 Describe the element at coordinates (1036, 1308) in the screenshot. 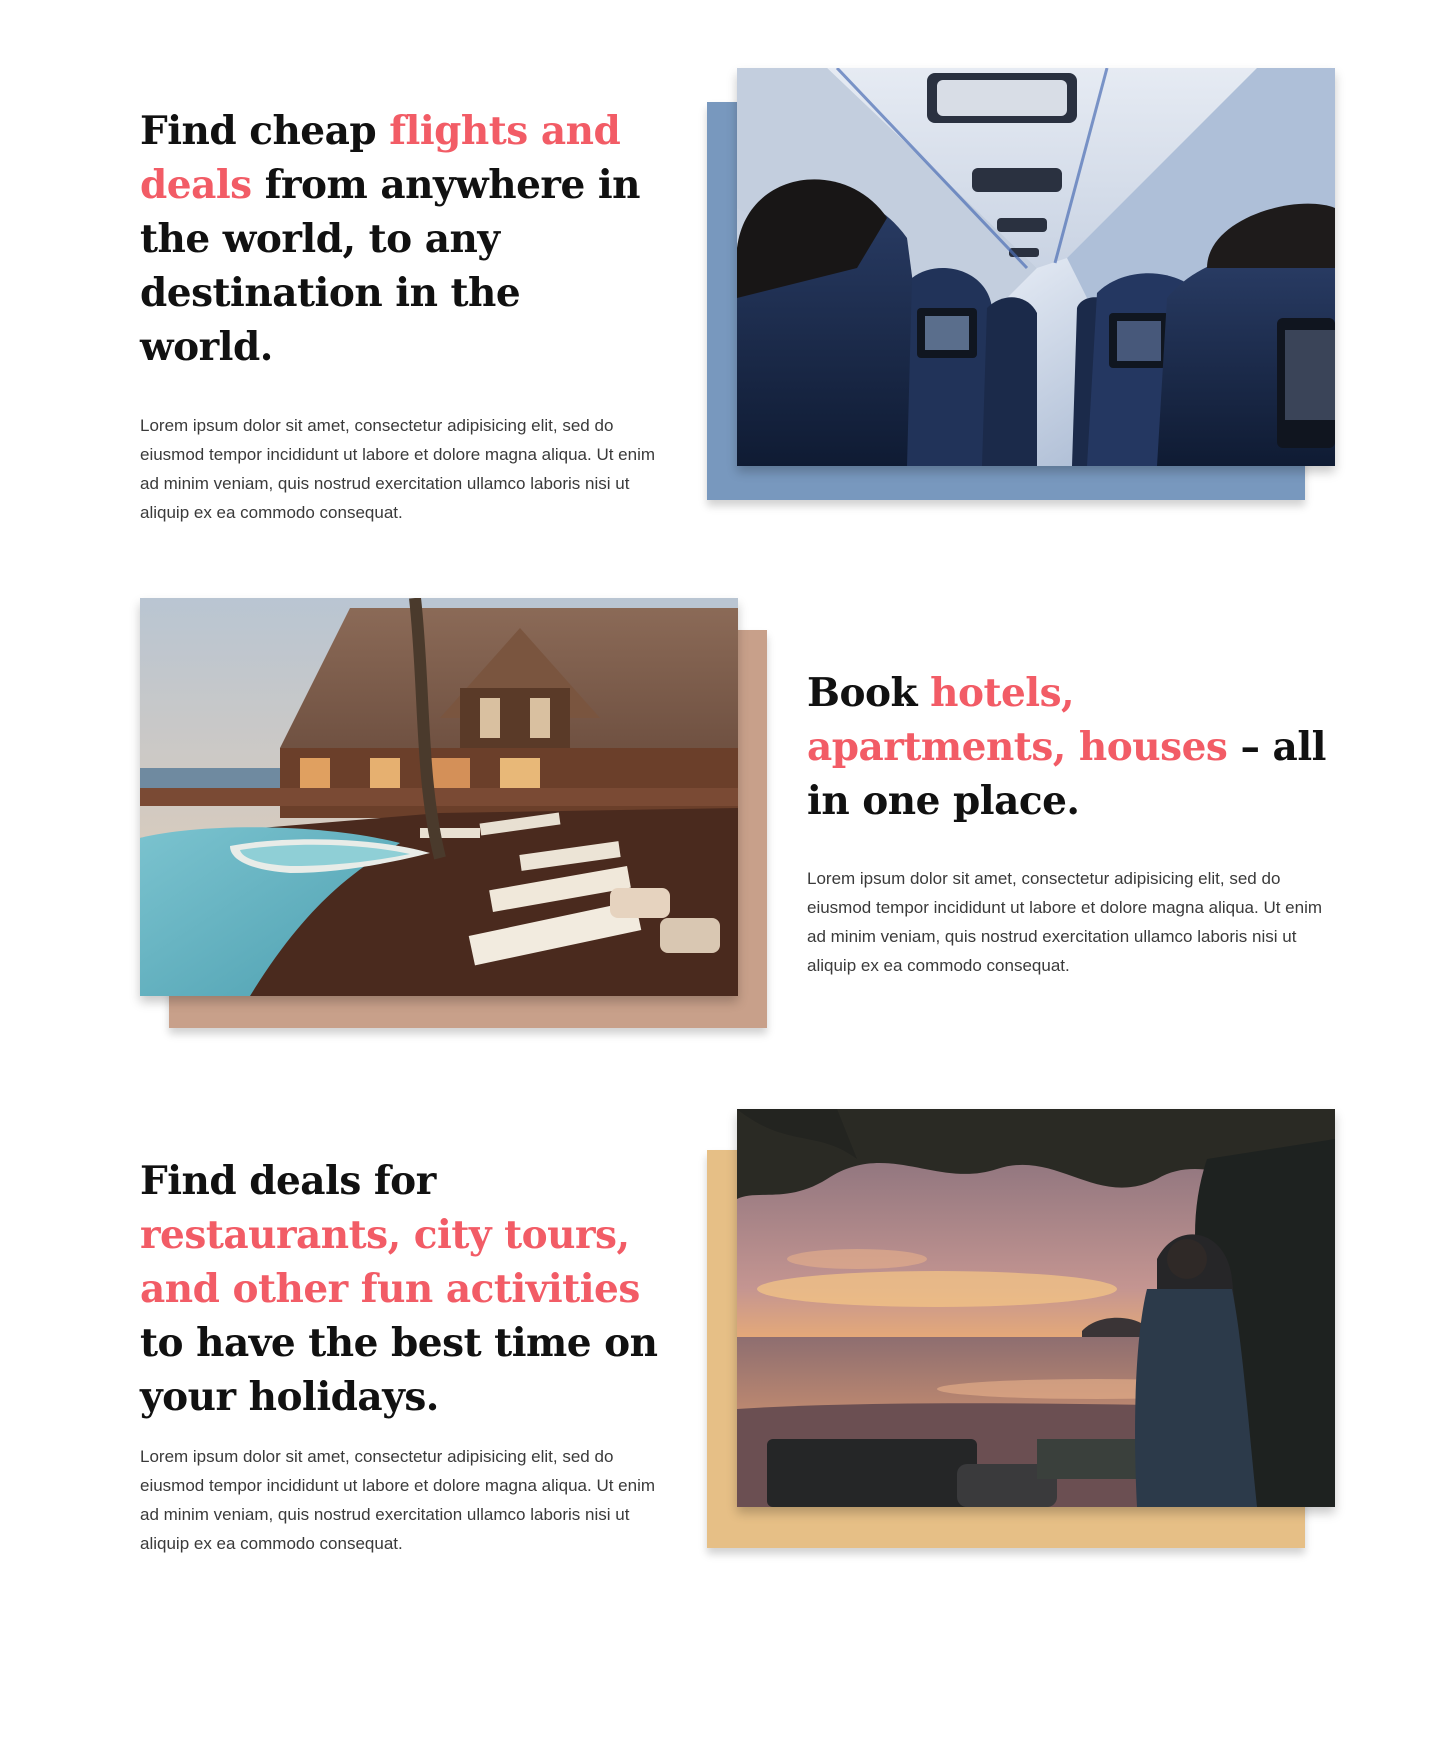

I see `beach-sunset-photo` at that location.